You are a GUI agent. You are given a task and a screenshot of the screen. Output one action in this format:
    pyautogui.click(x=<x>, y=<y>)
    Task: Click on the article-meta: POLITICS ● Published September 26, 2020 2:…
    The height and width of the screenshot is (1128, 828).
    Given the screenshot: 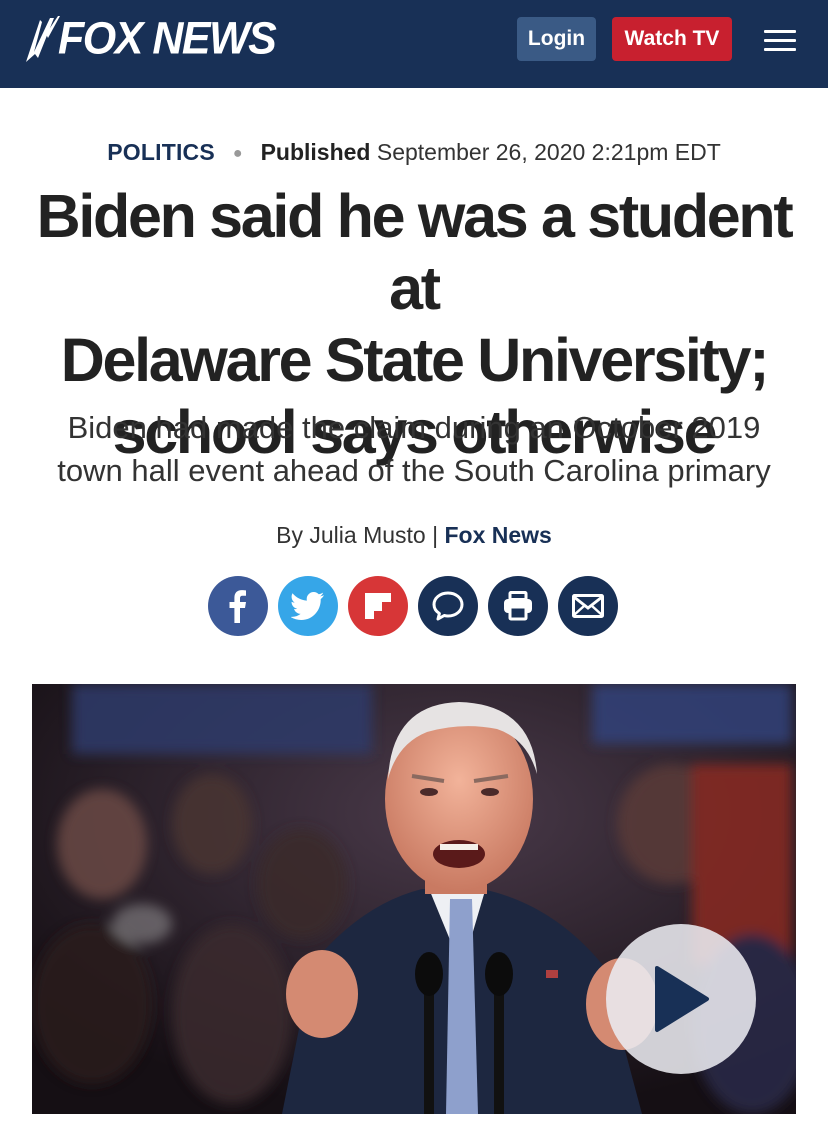 What is the action you would take?
    pyautogui.click(x=414, y=153)
    